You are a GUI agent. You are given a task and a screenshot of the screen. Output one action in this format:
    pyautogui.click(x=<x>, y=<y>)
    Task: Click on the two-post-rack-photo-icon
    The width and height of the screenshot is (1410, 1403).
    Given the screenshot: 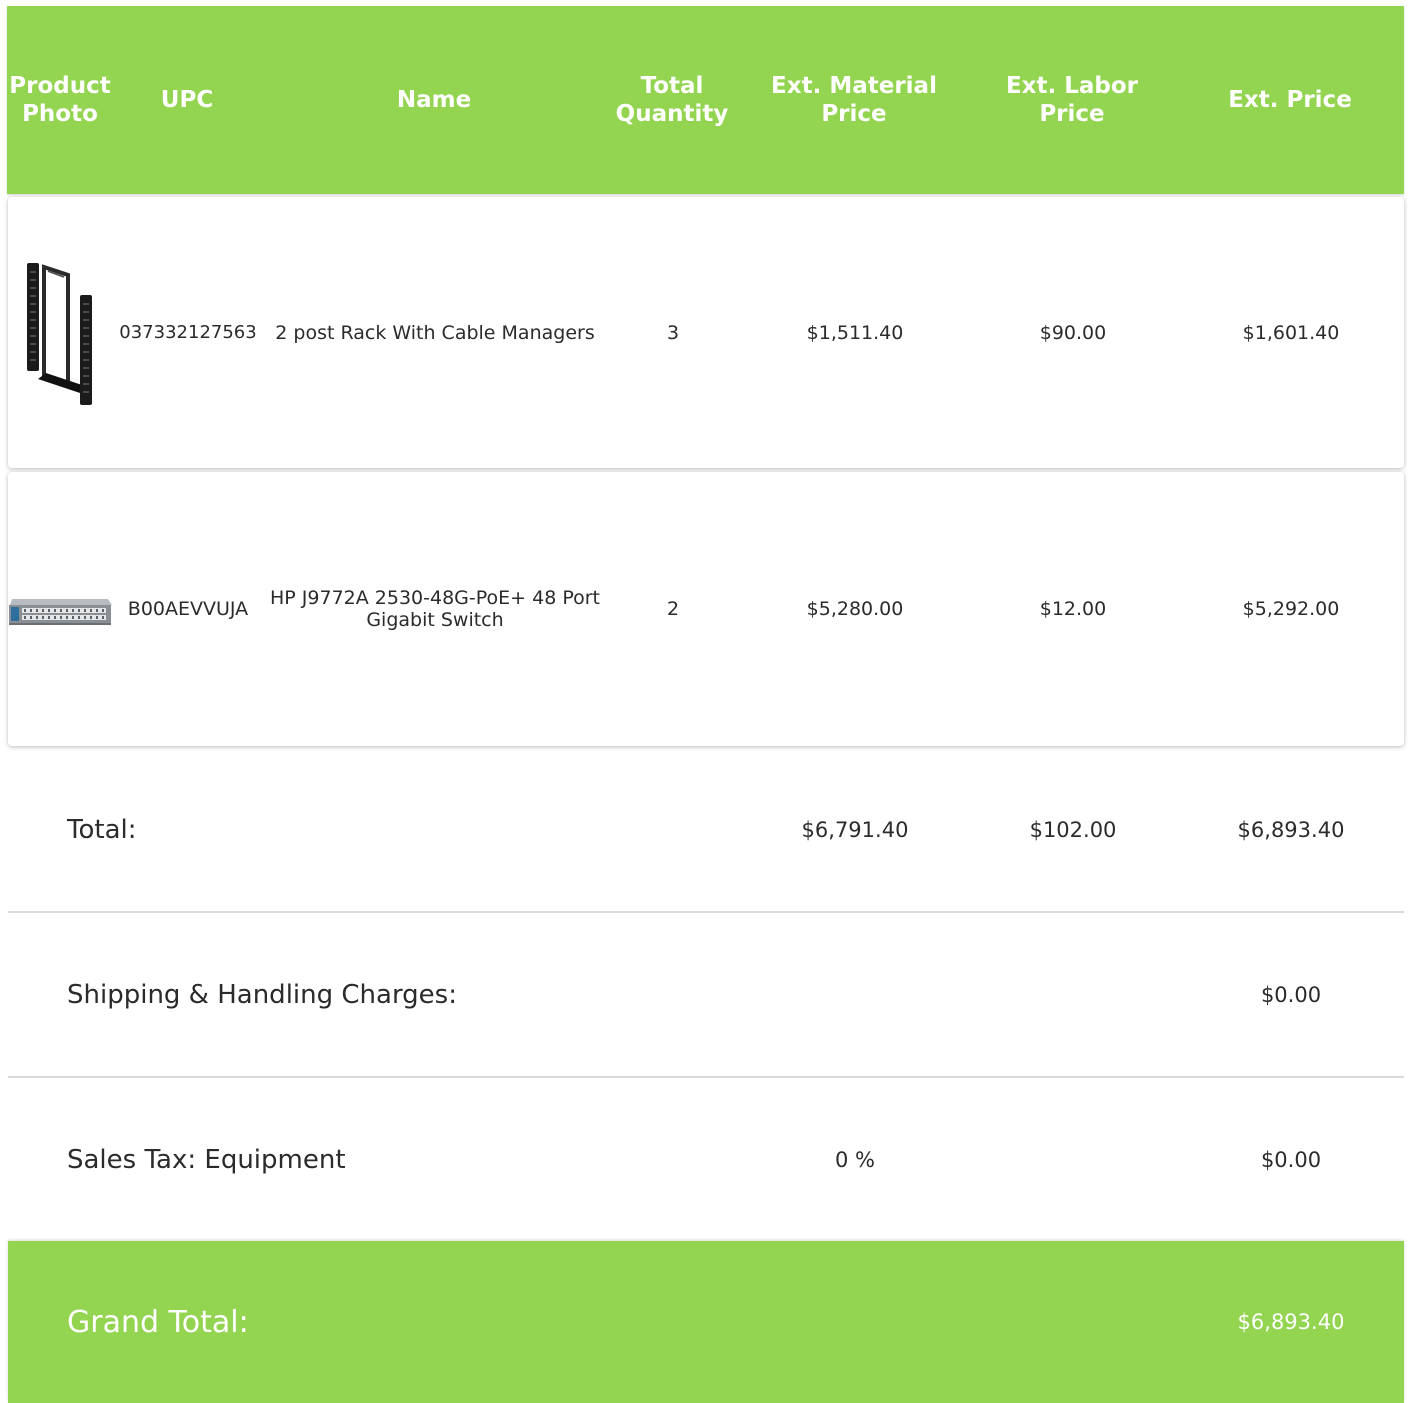 What is the action you would take?
    pyautogui.click(x=60, y=331)
    